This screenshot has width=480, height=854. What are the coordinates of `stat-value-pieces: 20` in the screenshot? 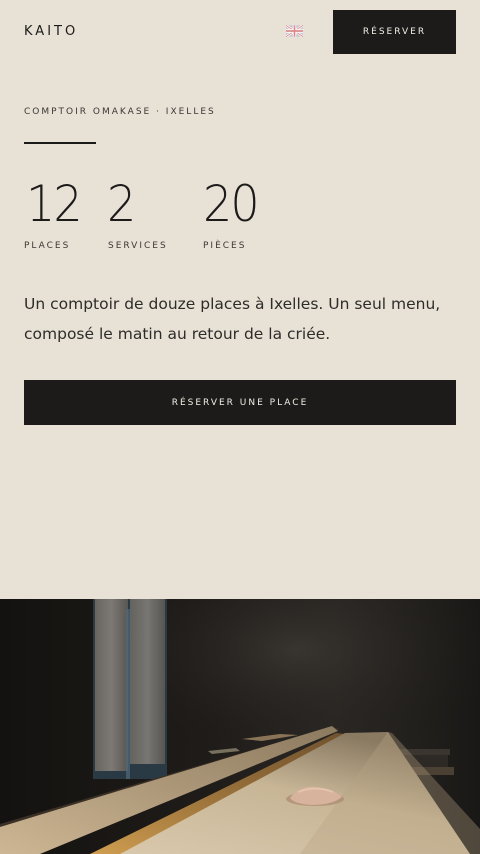 It's located at (231, 204).